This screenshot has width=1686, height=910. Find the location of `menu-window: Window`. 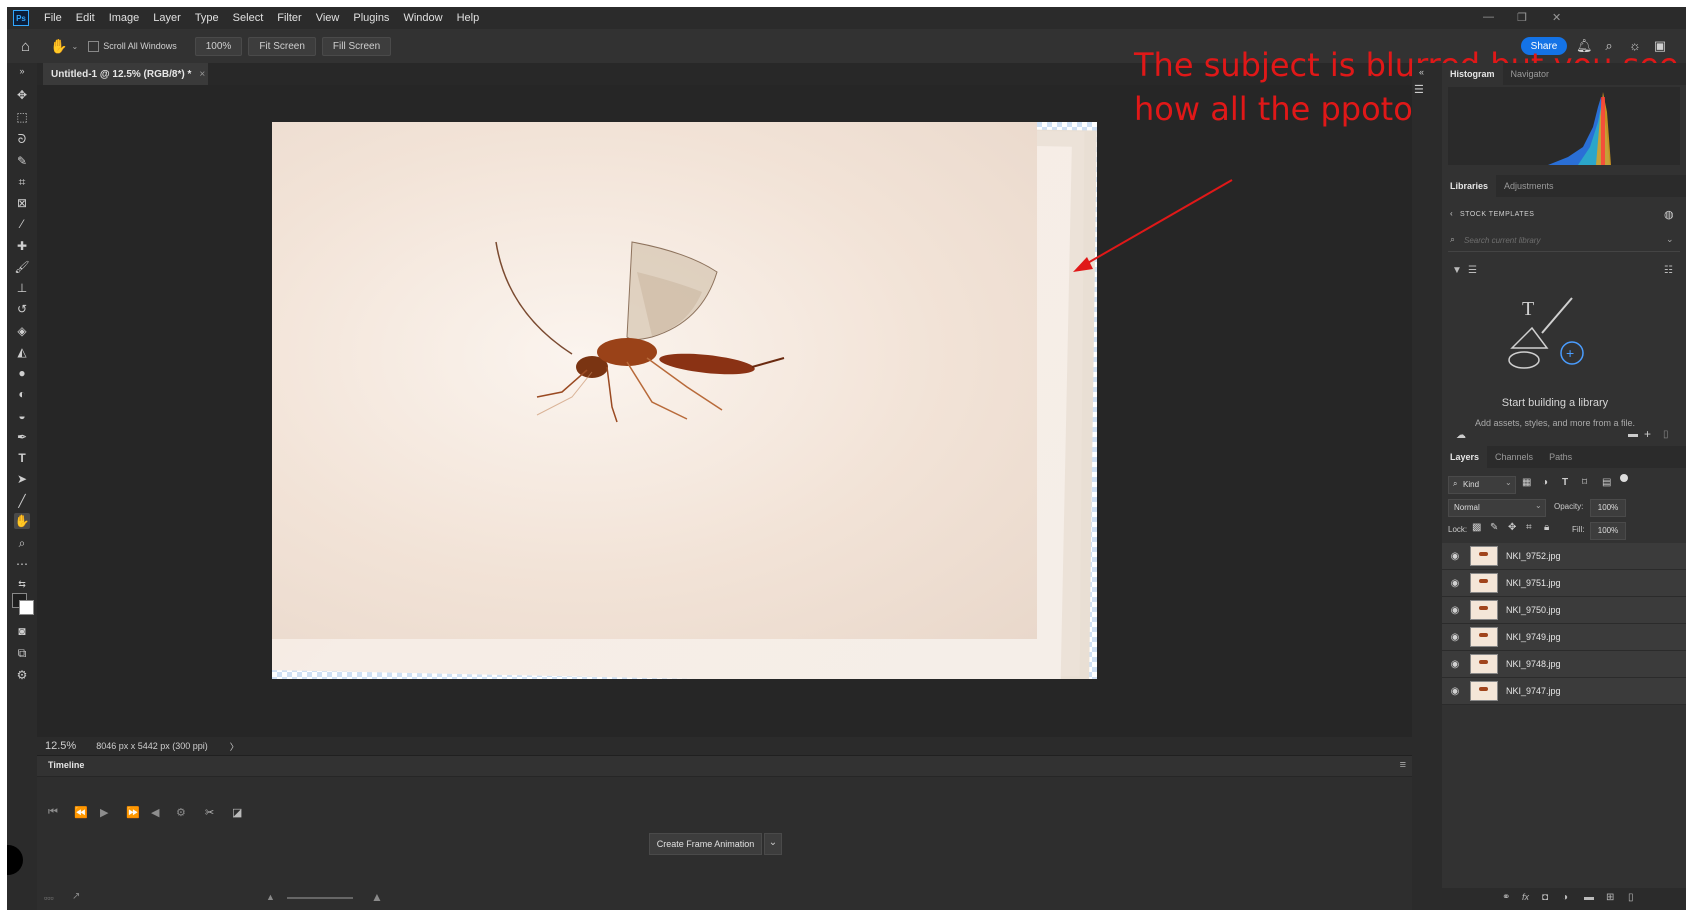

menu-window: Window is located at coordinates (422, 18).